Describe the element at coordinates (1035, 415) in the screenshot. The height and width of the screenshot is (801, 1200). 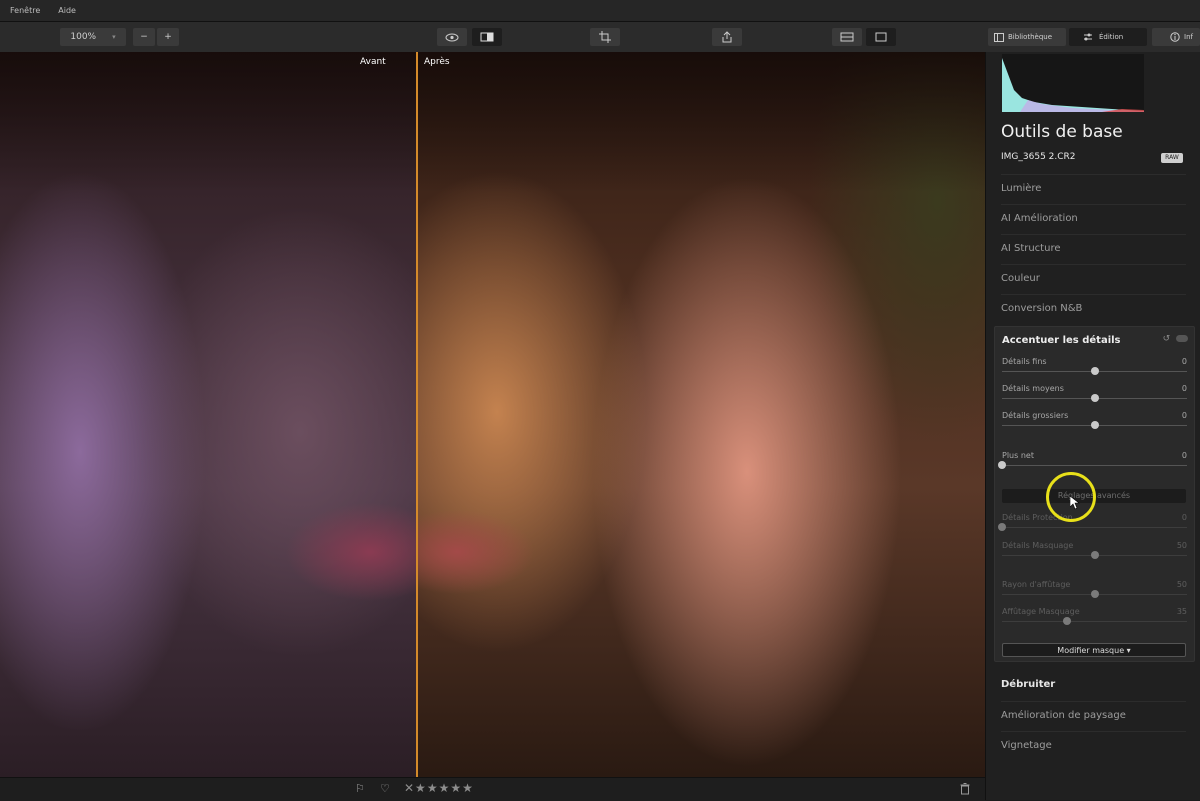
I see `slider-label: Détails grossiers` at that location.